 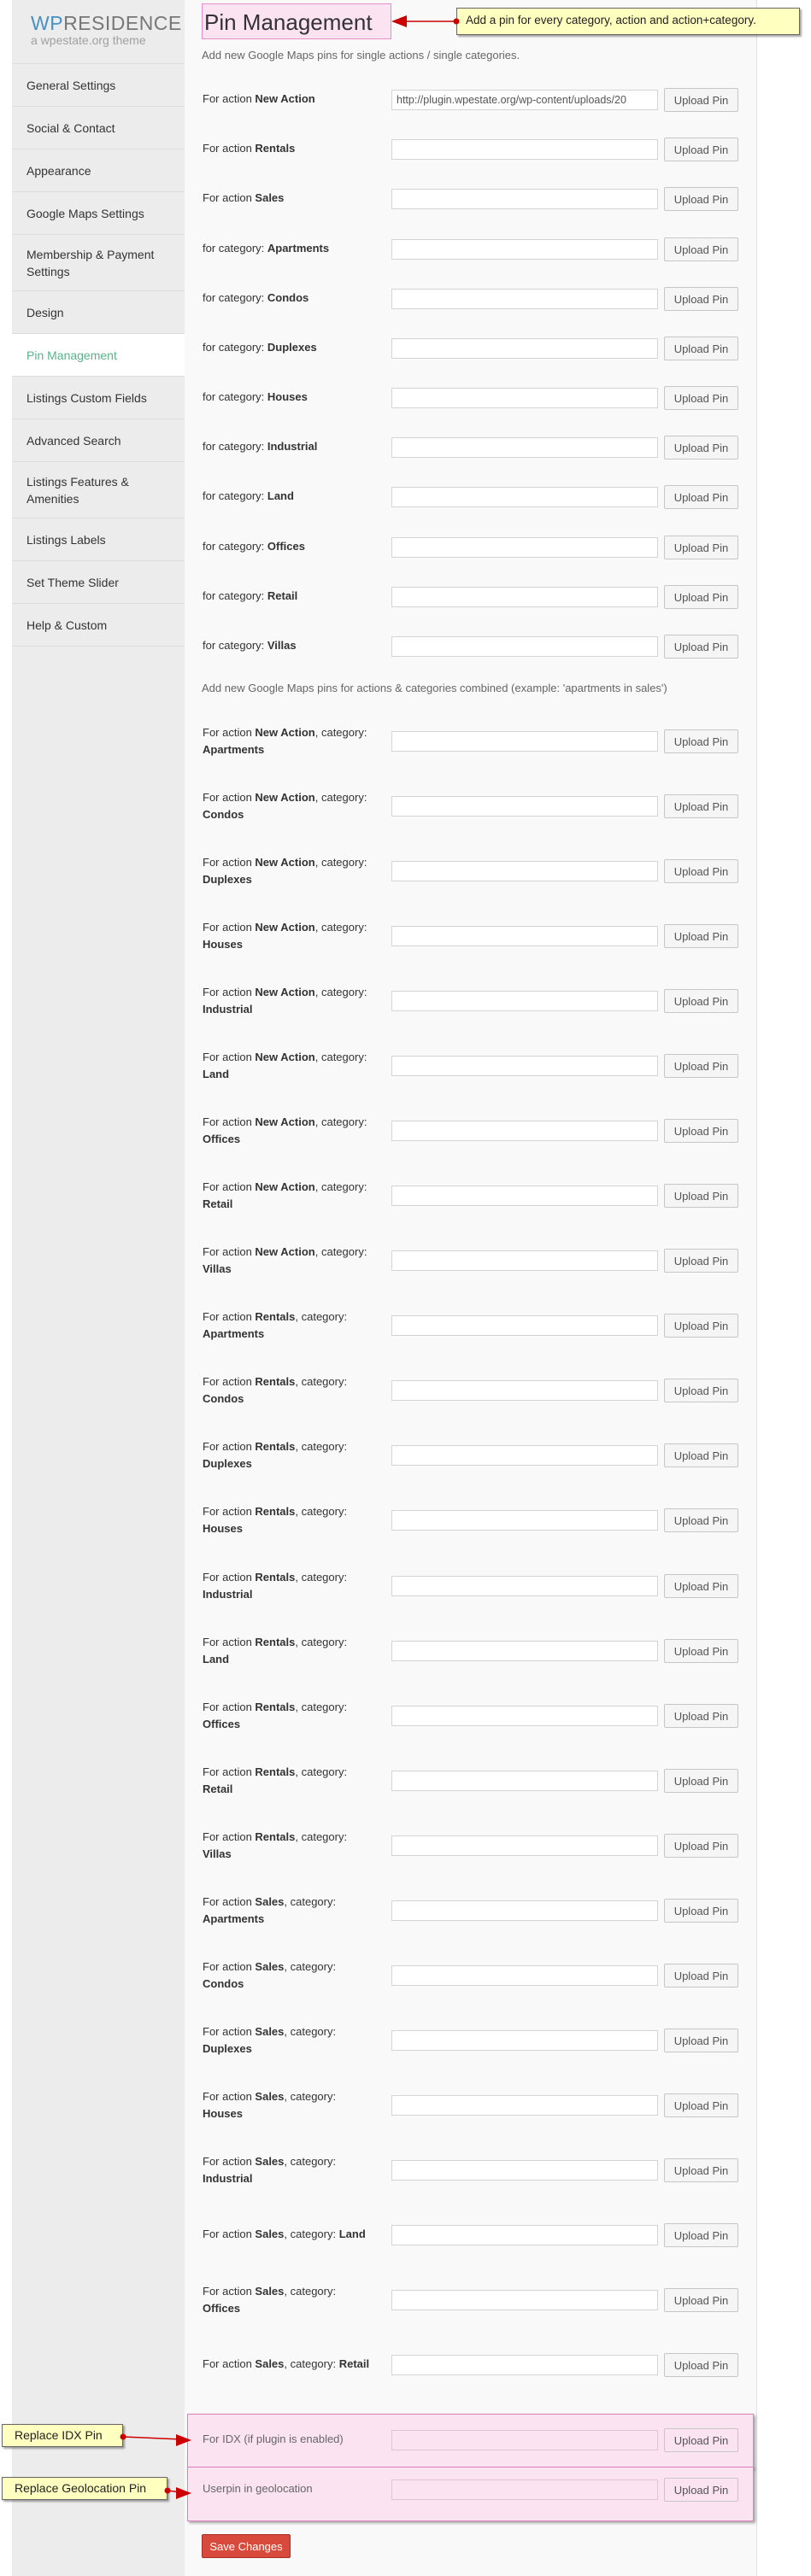 I want to click on arrow-line-idx, so click(x=152, y=2438).